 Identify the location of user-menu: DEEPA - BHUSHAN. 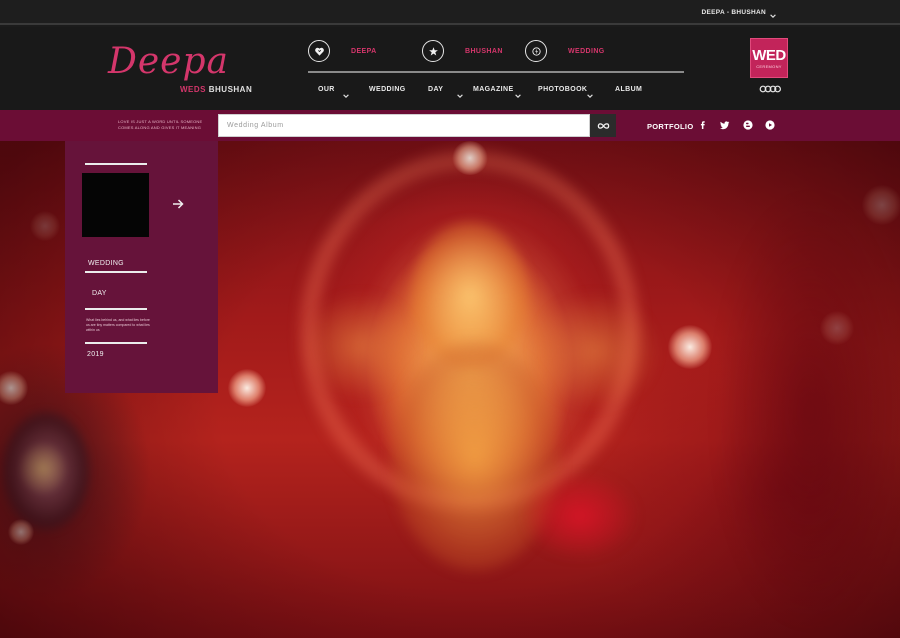
(734, 12).